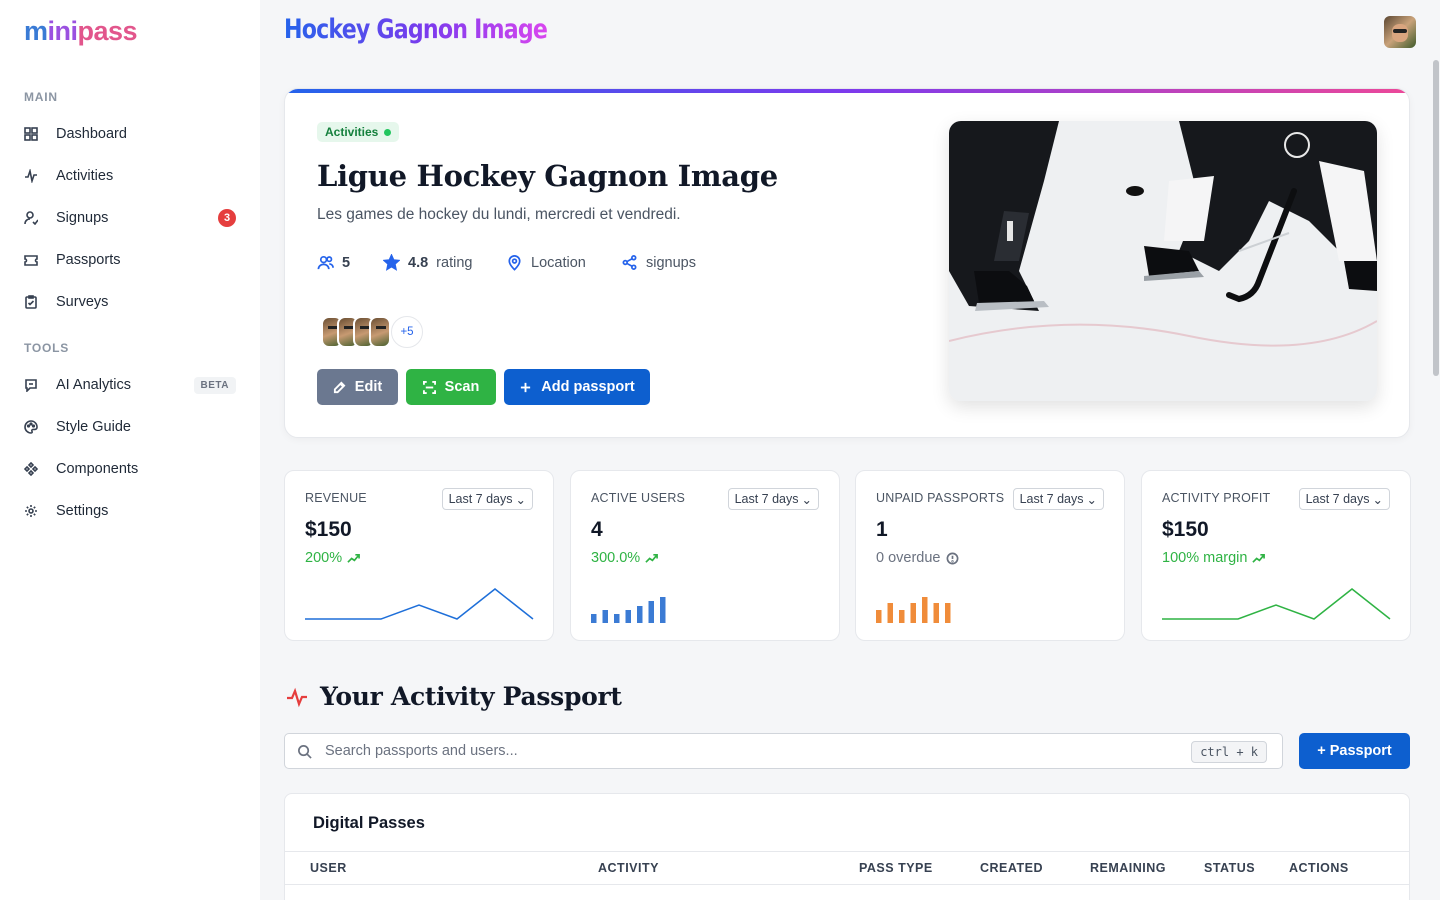  Describe the element at coordinates (416, 29) in the screenshot. I see `page-title: Hockey Gagnon Image` at that location.